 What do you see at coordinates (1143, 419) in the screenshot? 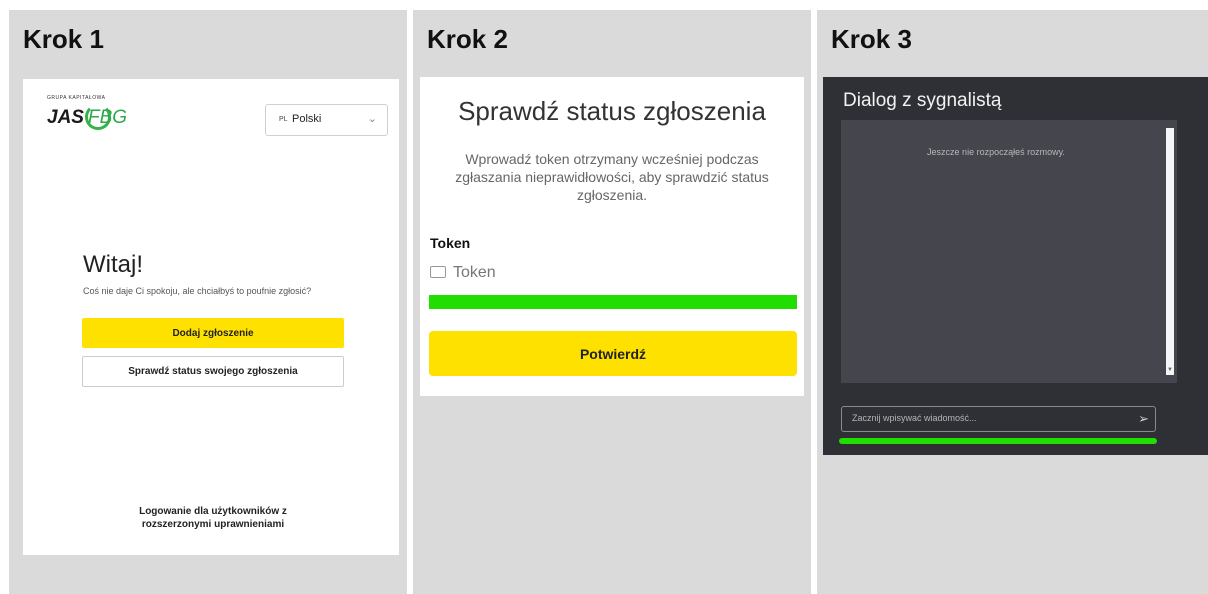
I see `send-icon: ➢` at bounding box center [1143, 419].